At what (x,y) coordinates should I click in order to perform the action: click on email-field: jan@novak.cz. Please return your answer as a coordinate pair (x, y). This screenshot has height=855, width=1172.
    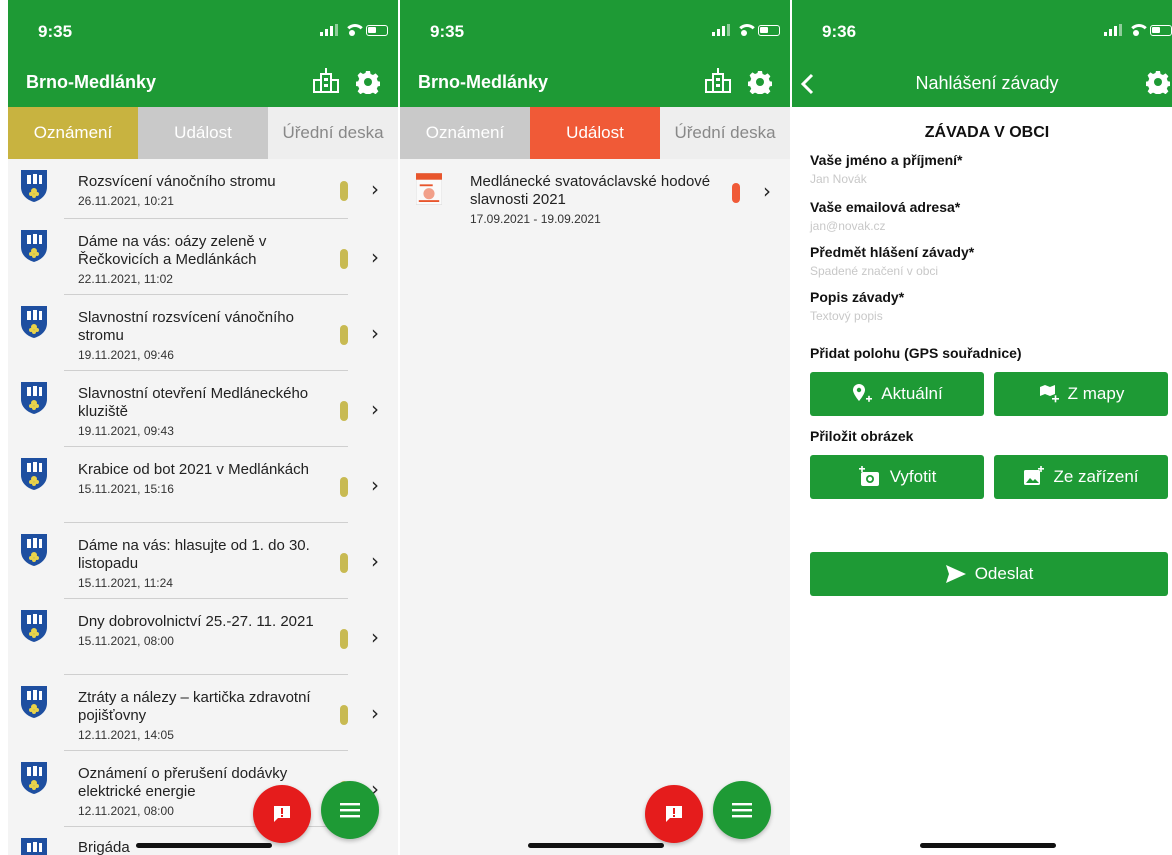
    Looking at the image, I should click on (848, 226).